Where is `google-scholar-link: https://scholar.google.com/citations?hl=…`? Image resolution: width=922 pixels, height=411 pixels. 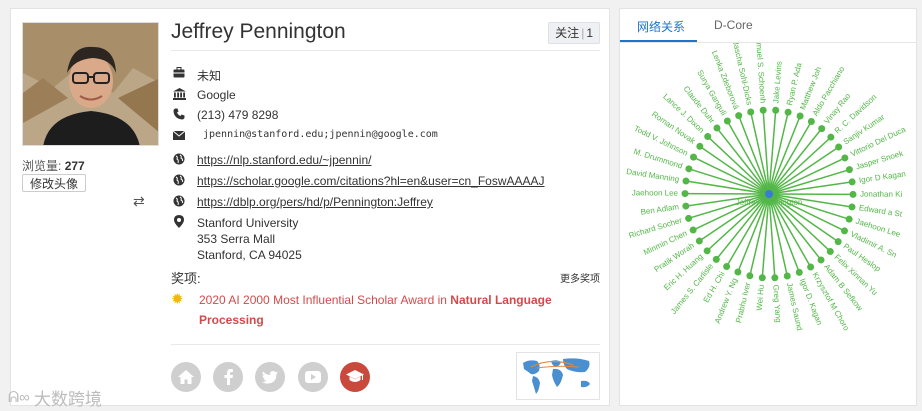
google-scholar-link: https://scholar.google.com/citations?hl=… is located at coordinates (371, 181).